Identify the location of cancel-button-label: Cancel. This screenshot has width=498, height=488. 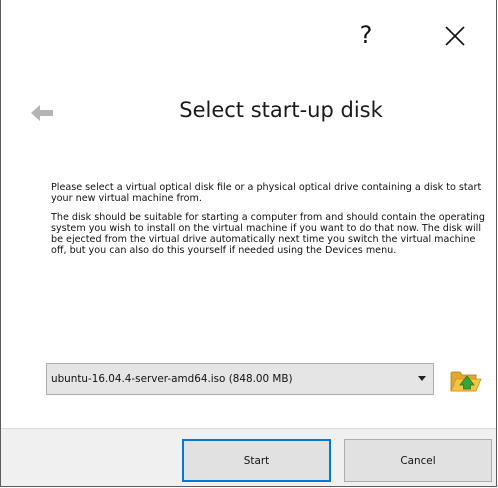
(418, 460).